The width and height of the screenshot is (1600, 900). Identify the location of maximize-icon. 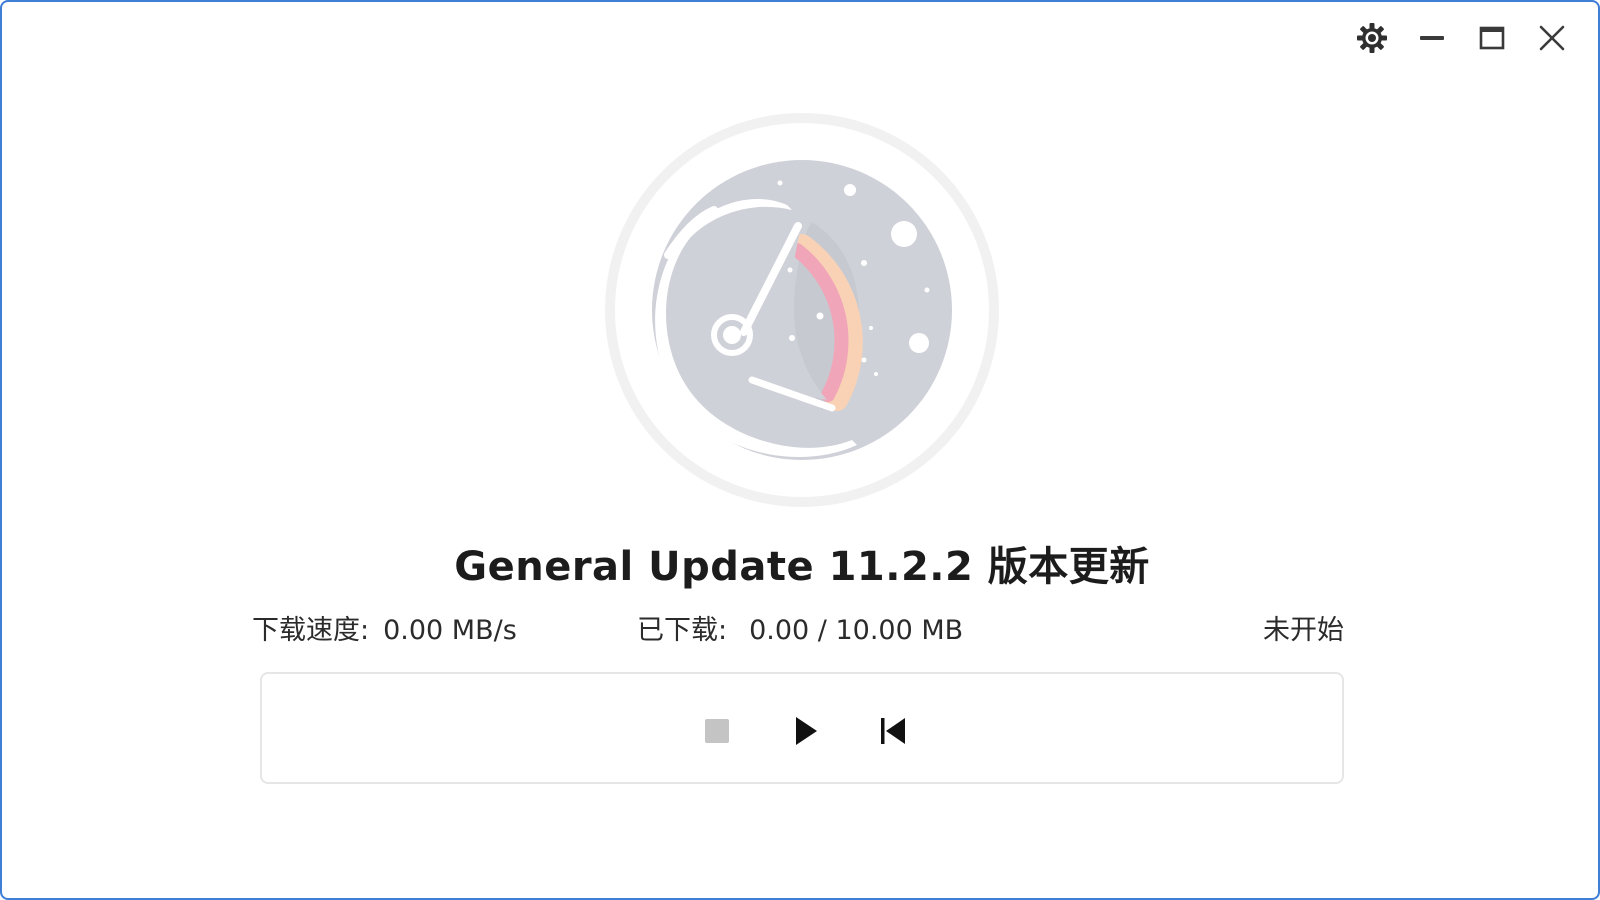
(1492, 38).